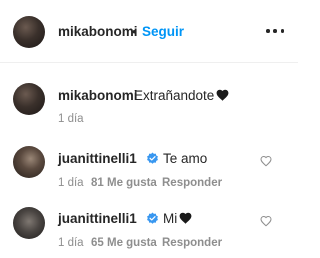  Describe the element at coordinates (98, 95) in the screenshot. I see `caption-username: mikabonomi` at that location.